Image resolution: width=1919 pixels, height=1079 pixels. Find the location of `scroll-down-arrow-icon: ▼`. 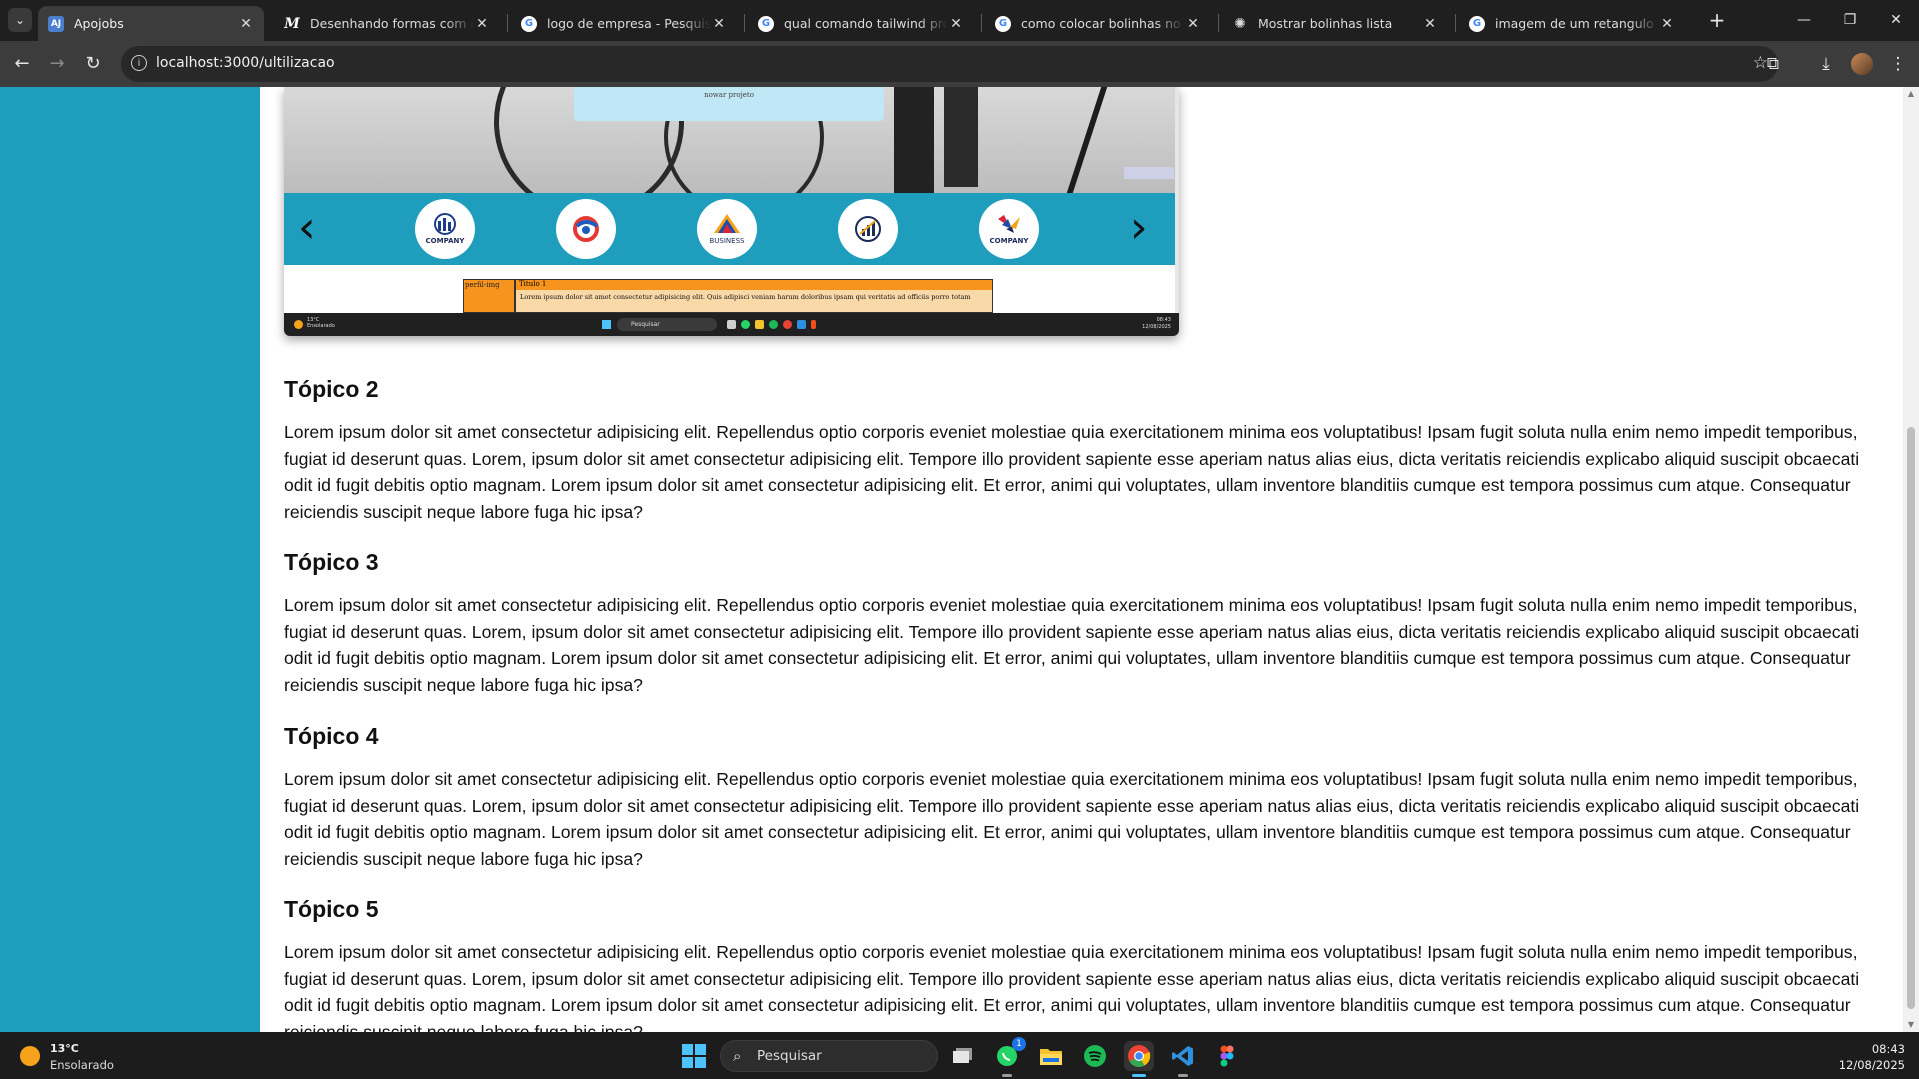

scroll-down-arrow-icon: ▼ is located at coordinates (1911, 1025).